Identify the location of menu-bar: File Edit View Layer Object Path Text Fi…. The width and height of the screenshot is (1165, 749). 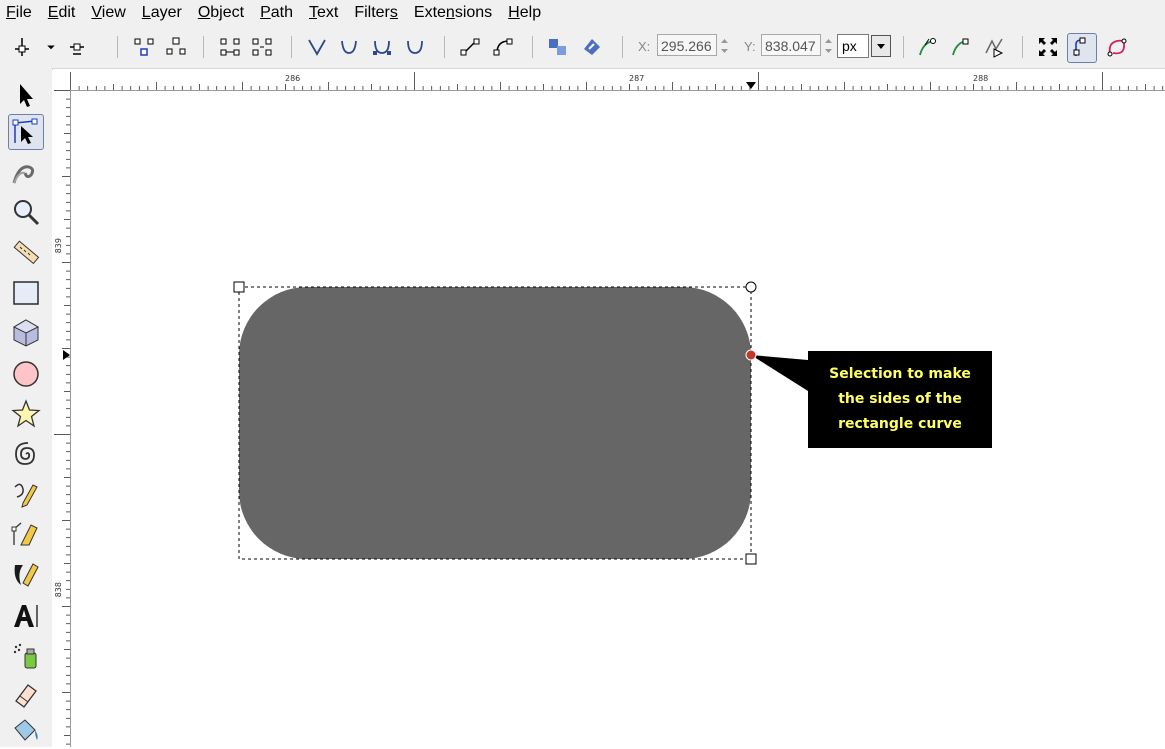
(582, 13).